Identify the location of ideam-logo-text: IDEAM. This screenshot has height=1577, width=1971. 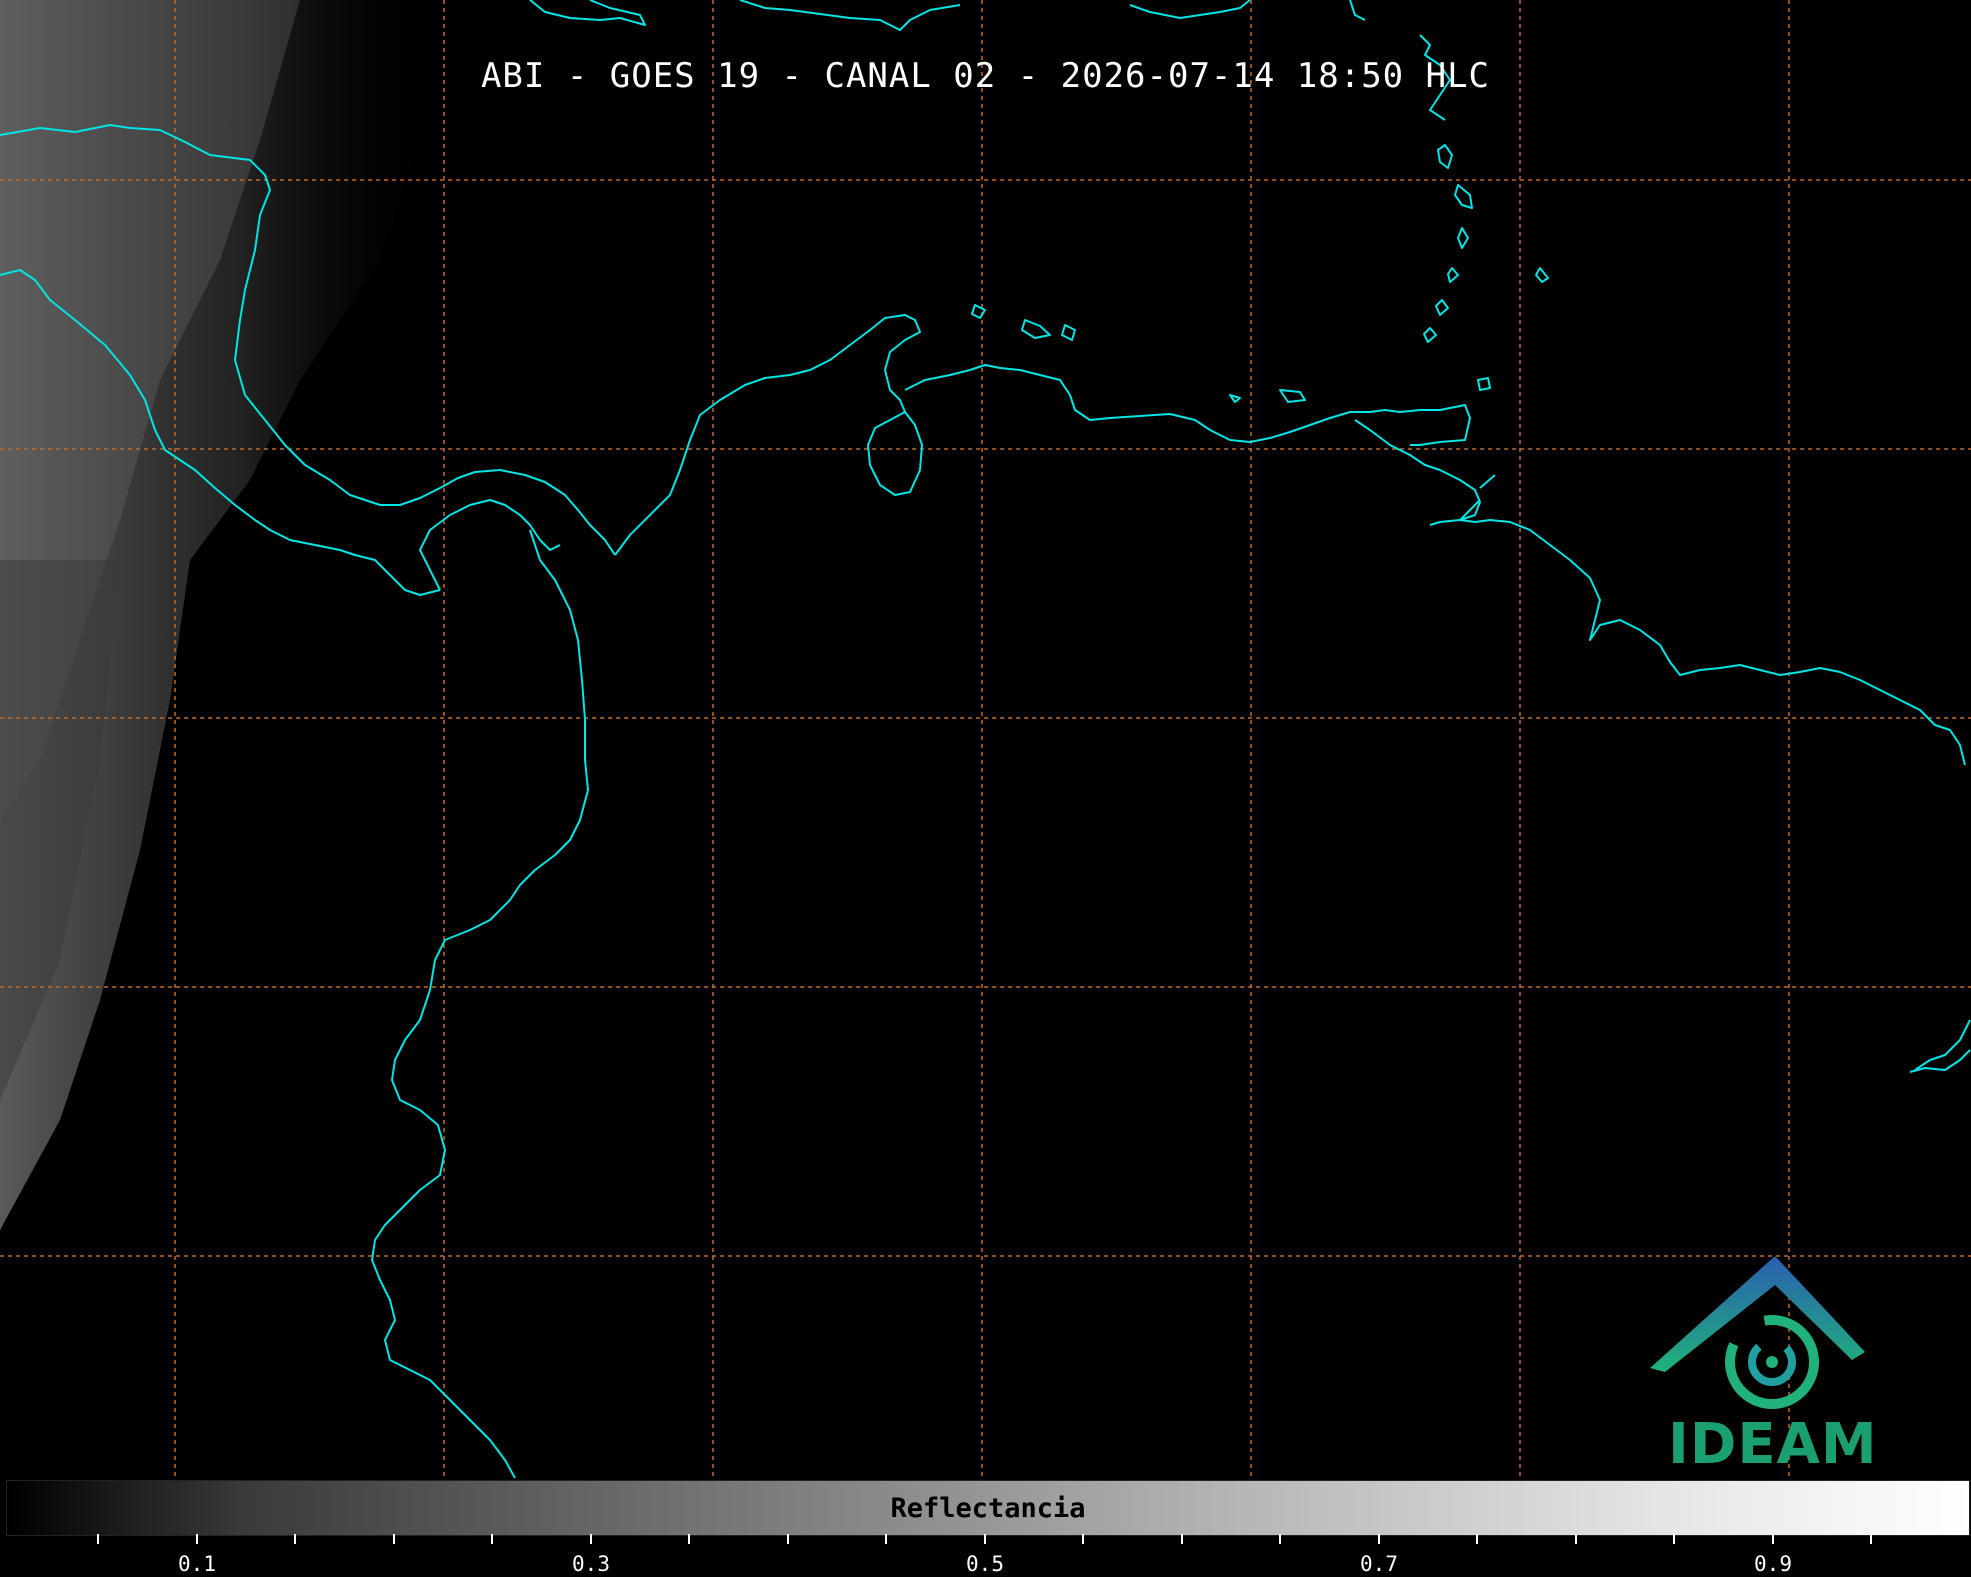
(1773, 1444).